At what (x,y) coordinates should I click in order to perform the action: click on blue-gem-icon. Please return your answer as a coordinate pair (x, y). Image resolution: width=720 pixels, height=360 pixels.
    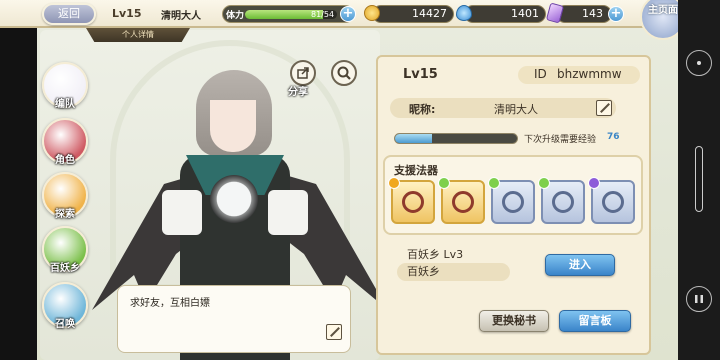
    Looking at the image, I should click on (464, 13).